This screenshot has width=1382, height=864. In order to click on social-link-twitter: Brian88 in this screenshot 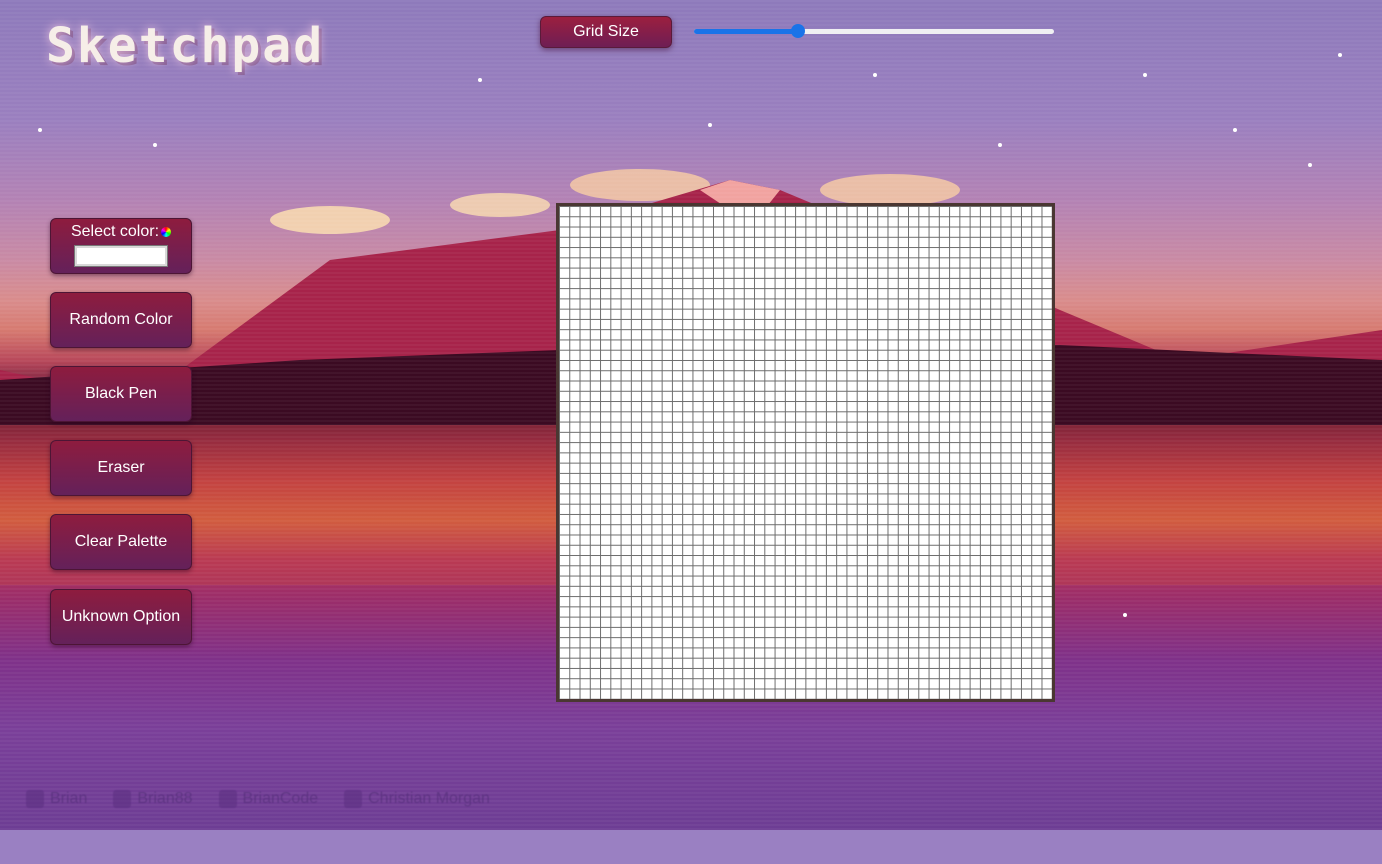, I will do `click(153, 799)`.